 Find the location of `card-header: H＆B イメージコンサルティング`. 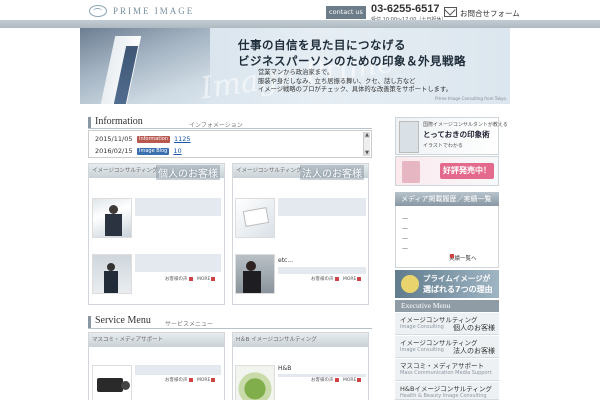

card-header: H＆B イメージコンサルティング is located at coordinates (300, 340).